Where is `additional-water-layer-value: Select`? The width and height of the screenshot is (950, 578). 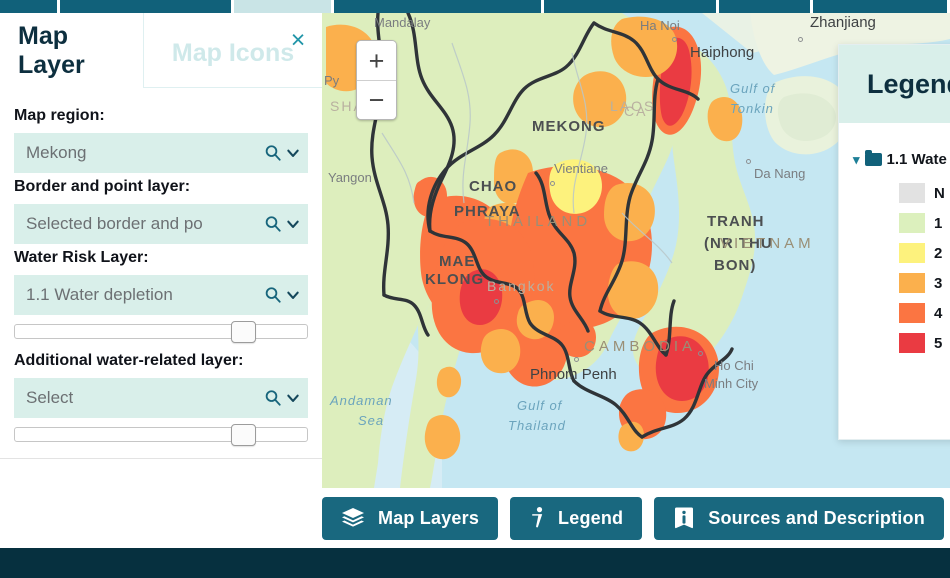
additional-water-layer-value: Select is located at coordinates (50, 397).